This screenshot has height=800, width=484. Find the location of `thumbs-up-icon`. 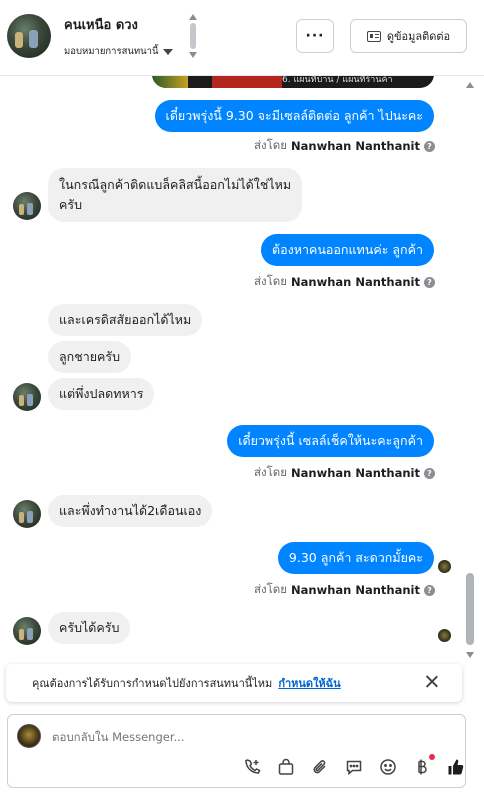

thumbs-up-icon is located at coordinates (456, 767).